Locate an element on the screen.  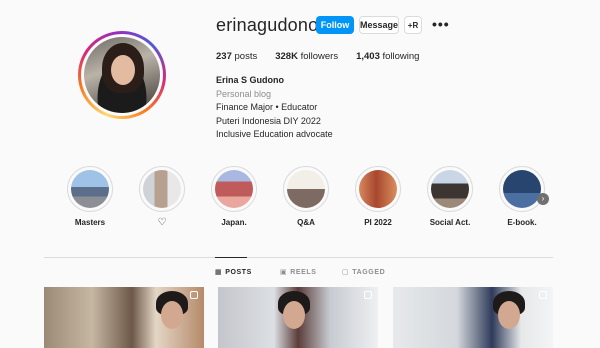
tag-icon: ▢ is located at coordinates (346, 272).